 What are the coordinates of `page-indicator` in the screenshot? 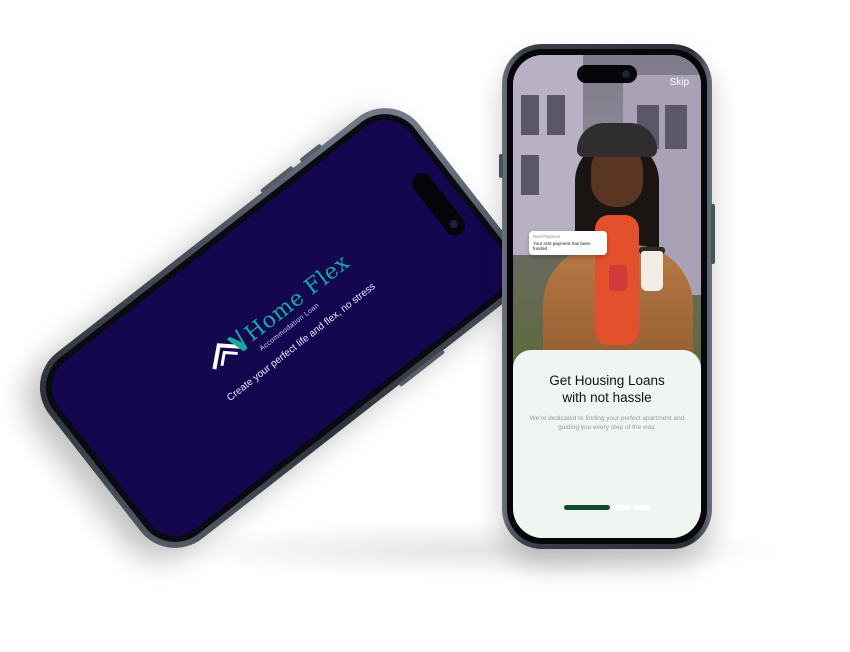 It's located at (607, 507).